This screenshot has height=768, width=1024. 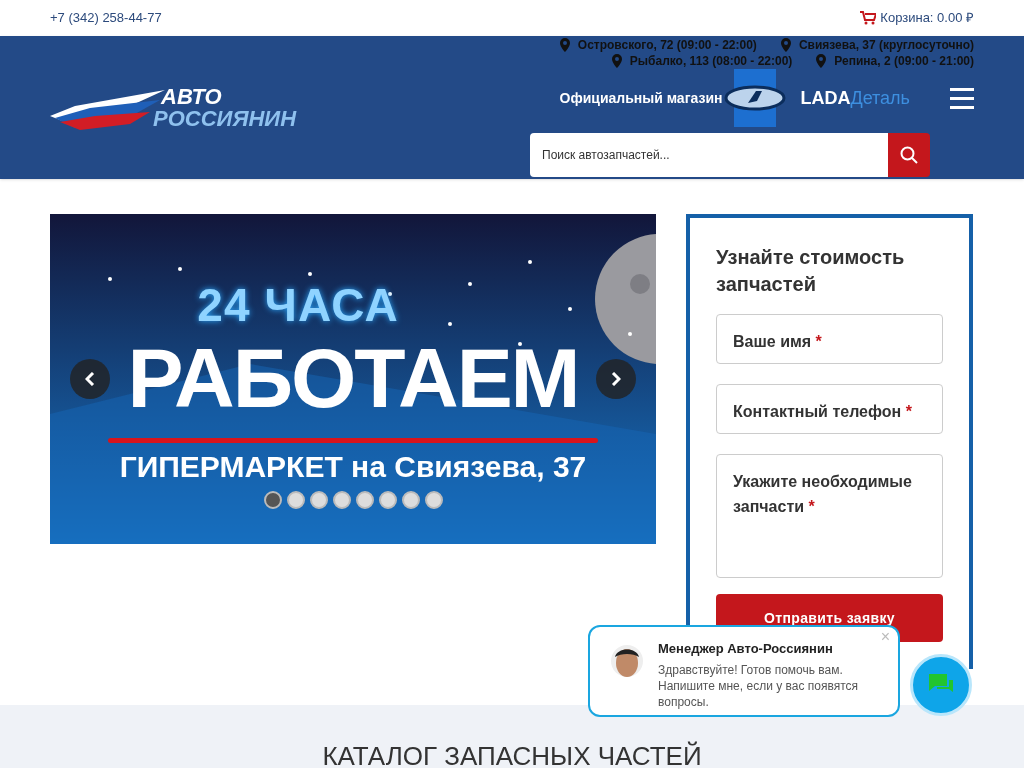 I want to click on section-heading: КАТАЛОГ ЗАПАСНЫХ ЧАСТЕЙ, so click(x=512, y=754).